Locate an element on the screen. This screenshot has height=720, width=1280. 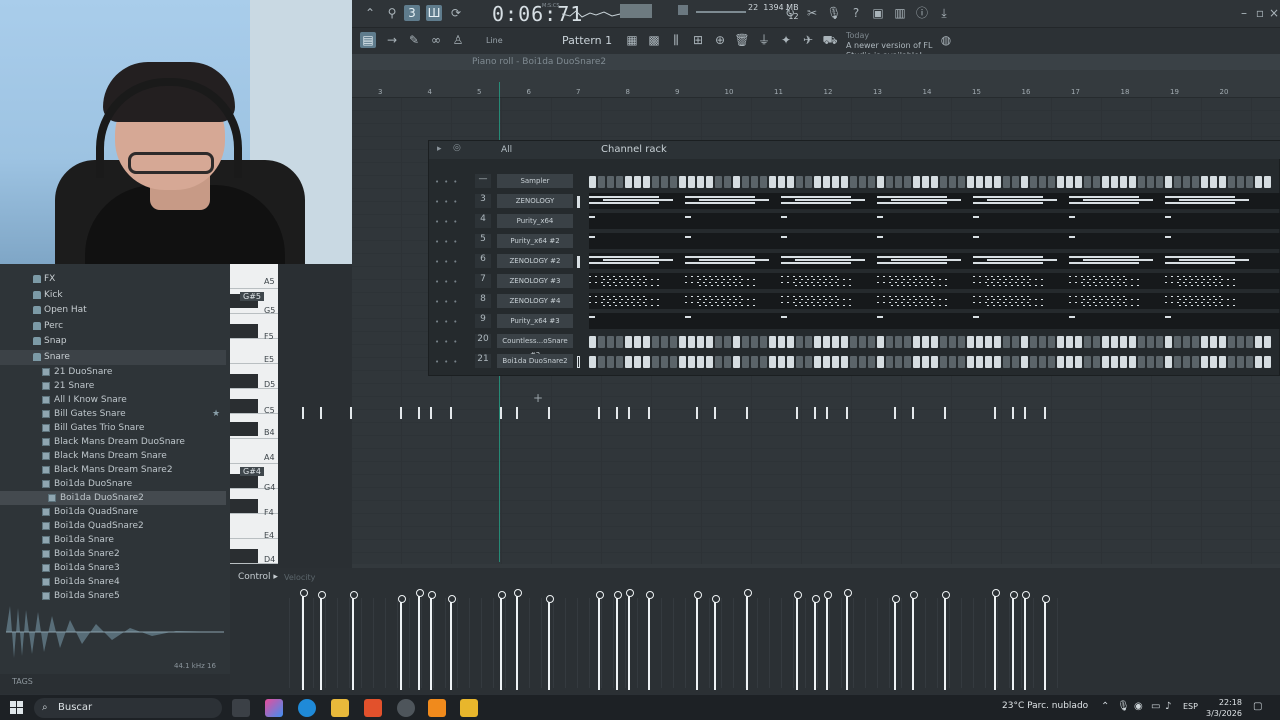
pattern-selector: Pattern 1 is located at coordinates (587, 40).